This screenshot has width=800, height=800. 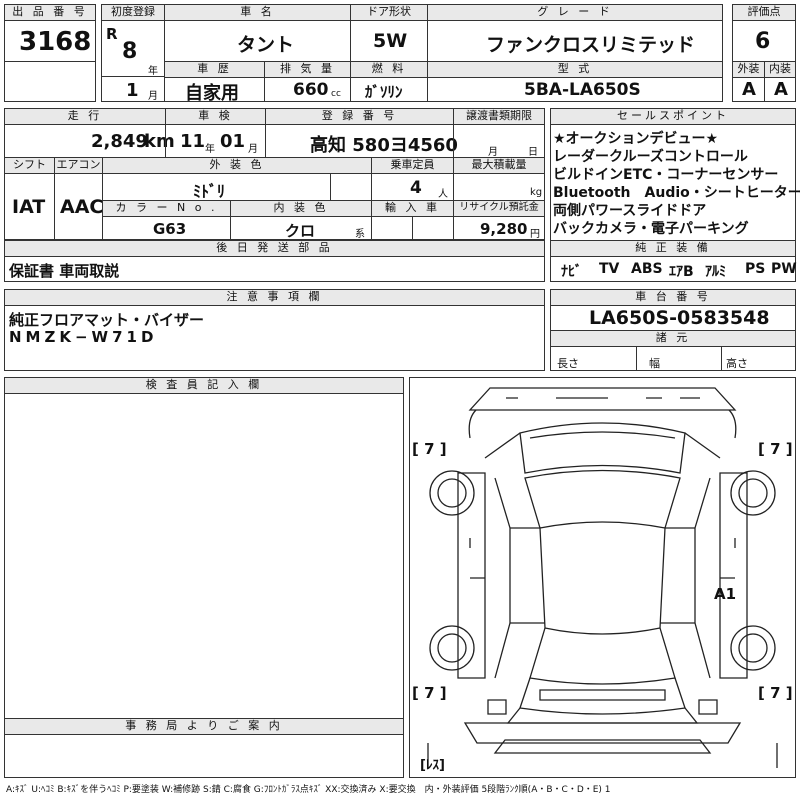 What do you see at coordinates (412, 187) in the screenshot?
I see `capacity-cell: 4 人` at bounding box center [412, 187].